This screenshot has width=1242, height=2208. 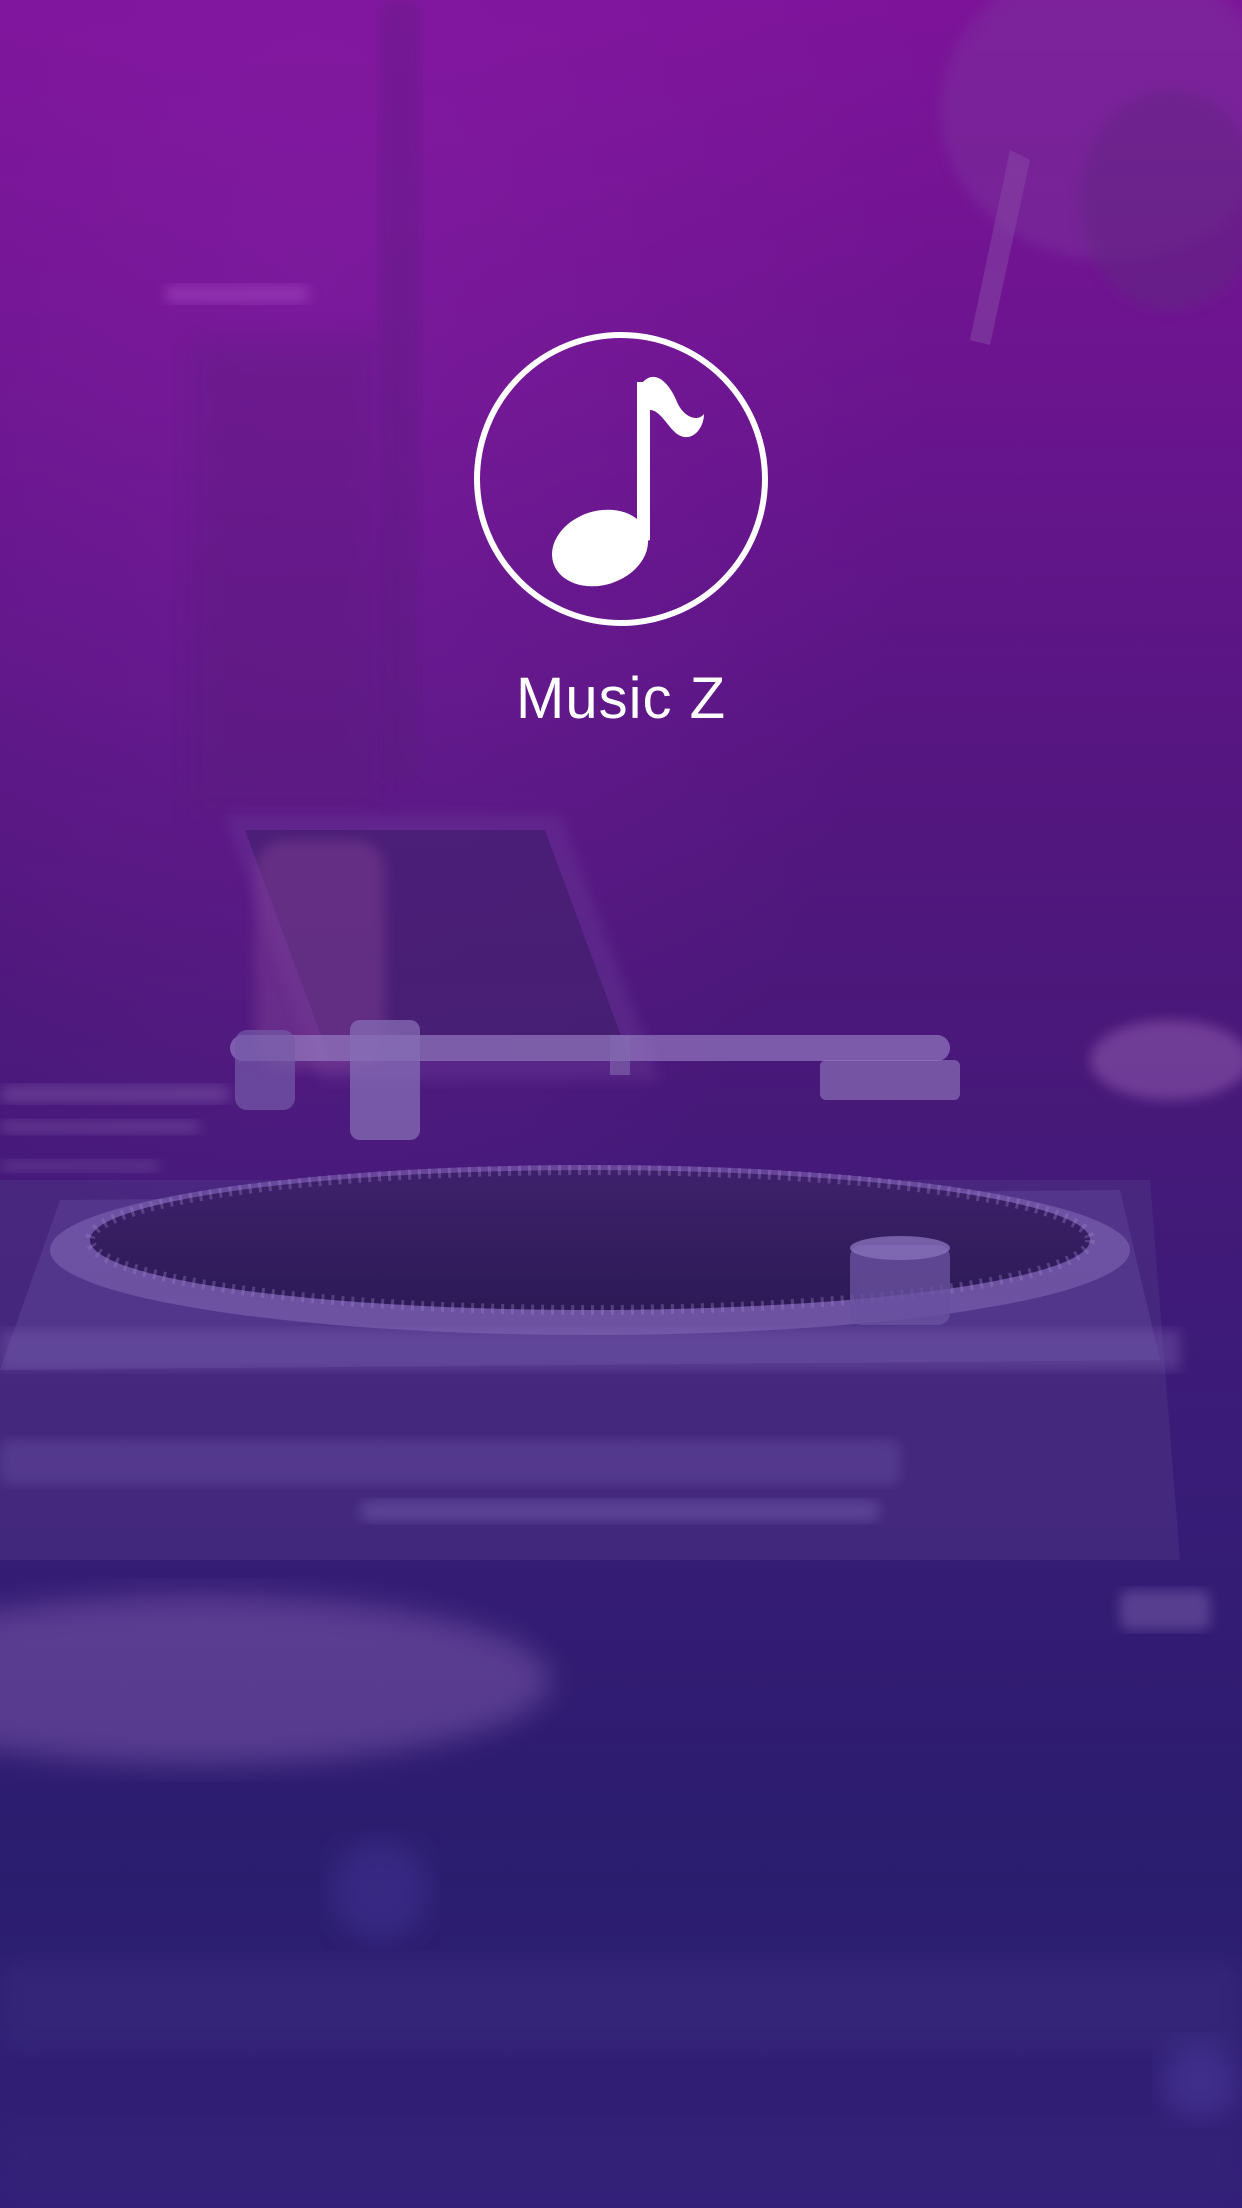 I want to click on app-title: Music Z, so click(x=621, y=698).